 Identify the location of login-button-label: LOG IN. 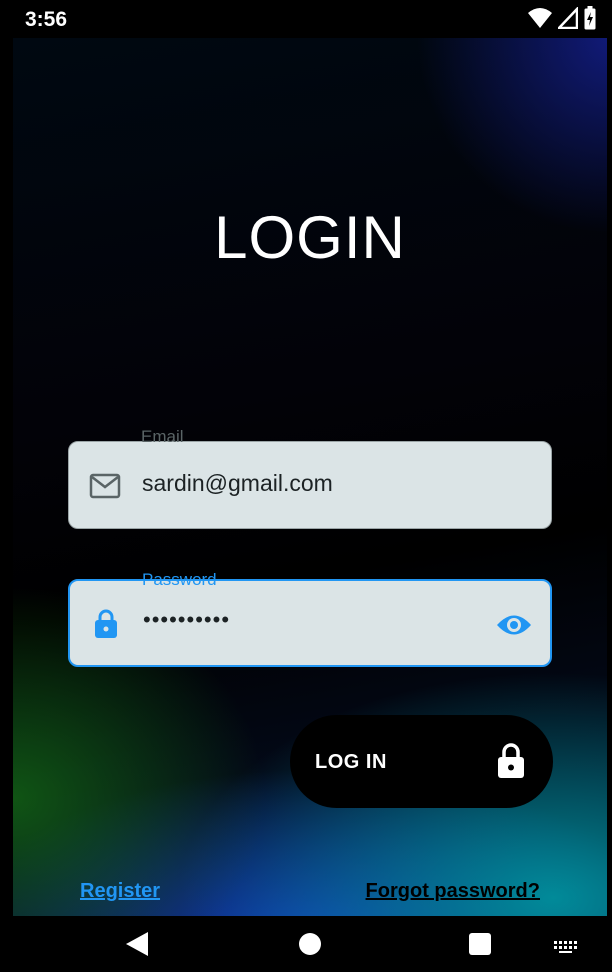
(351, 762).